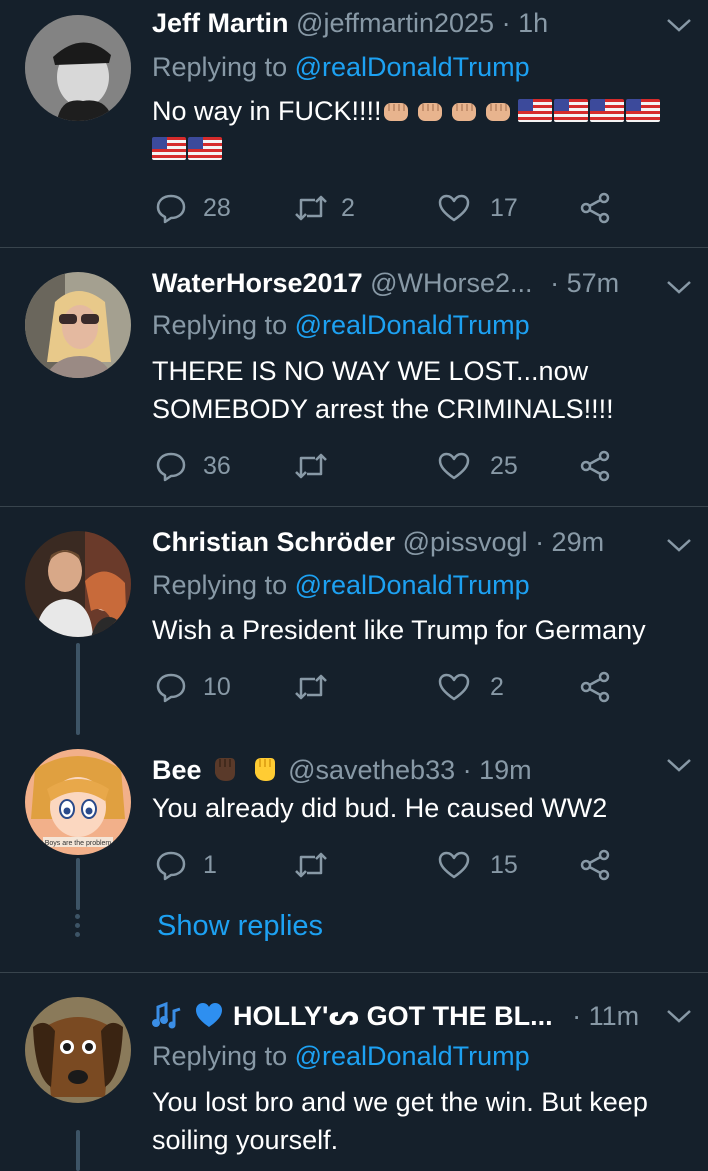  Describe the element at coordinates (380, 808) in the screenshot. I see `tweet-text: You already did bud. He caused WW2` at that location.